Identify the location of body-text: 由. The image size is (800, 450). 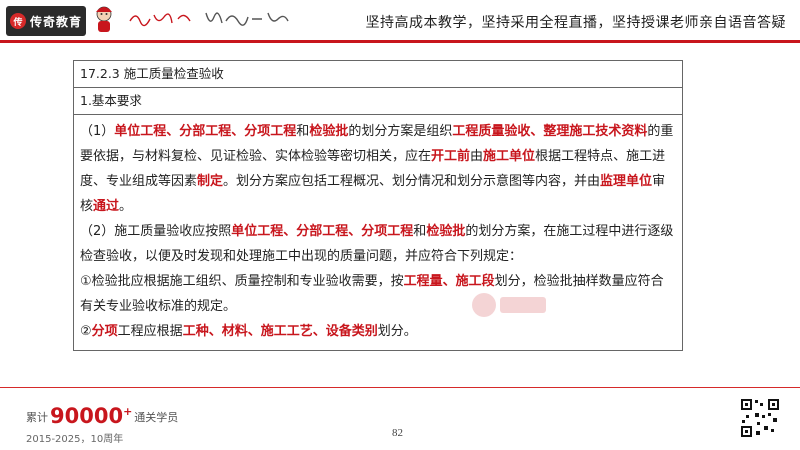
(477, 156).